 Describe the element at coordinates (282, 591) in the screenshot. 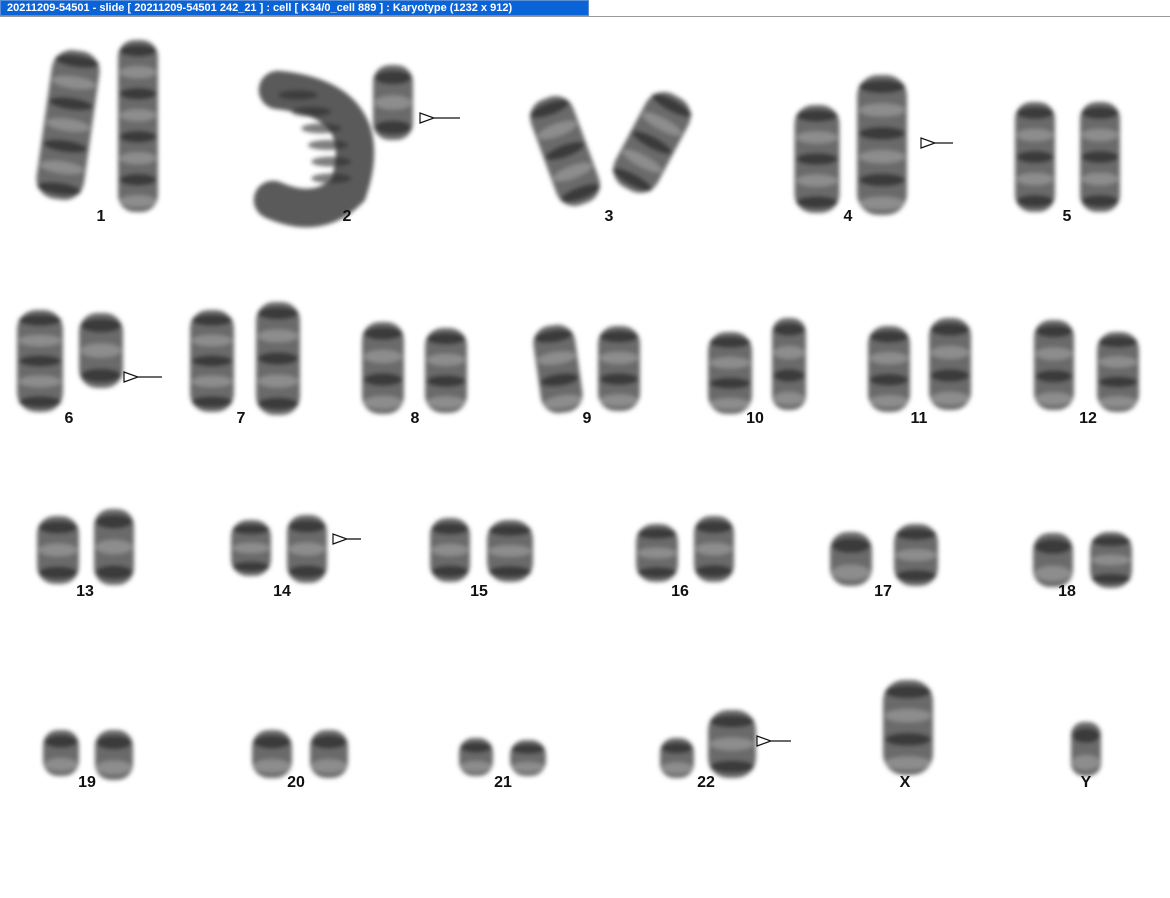

I see `chromosome-label-14: 14` at that location.